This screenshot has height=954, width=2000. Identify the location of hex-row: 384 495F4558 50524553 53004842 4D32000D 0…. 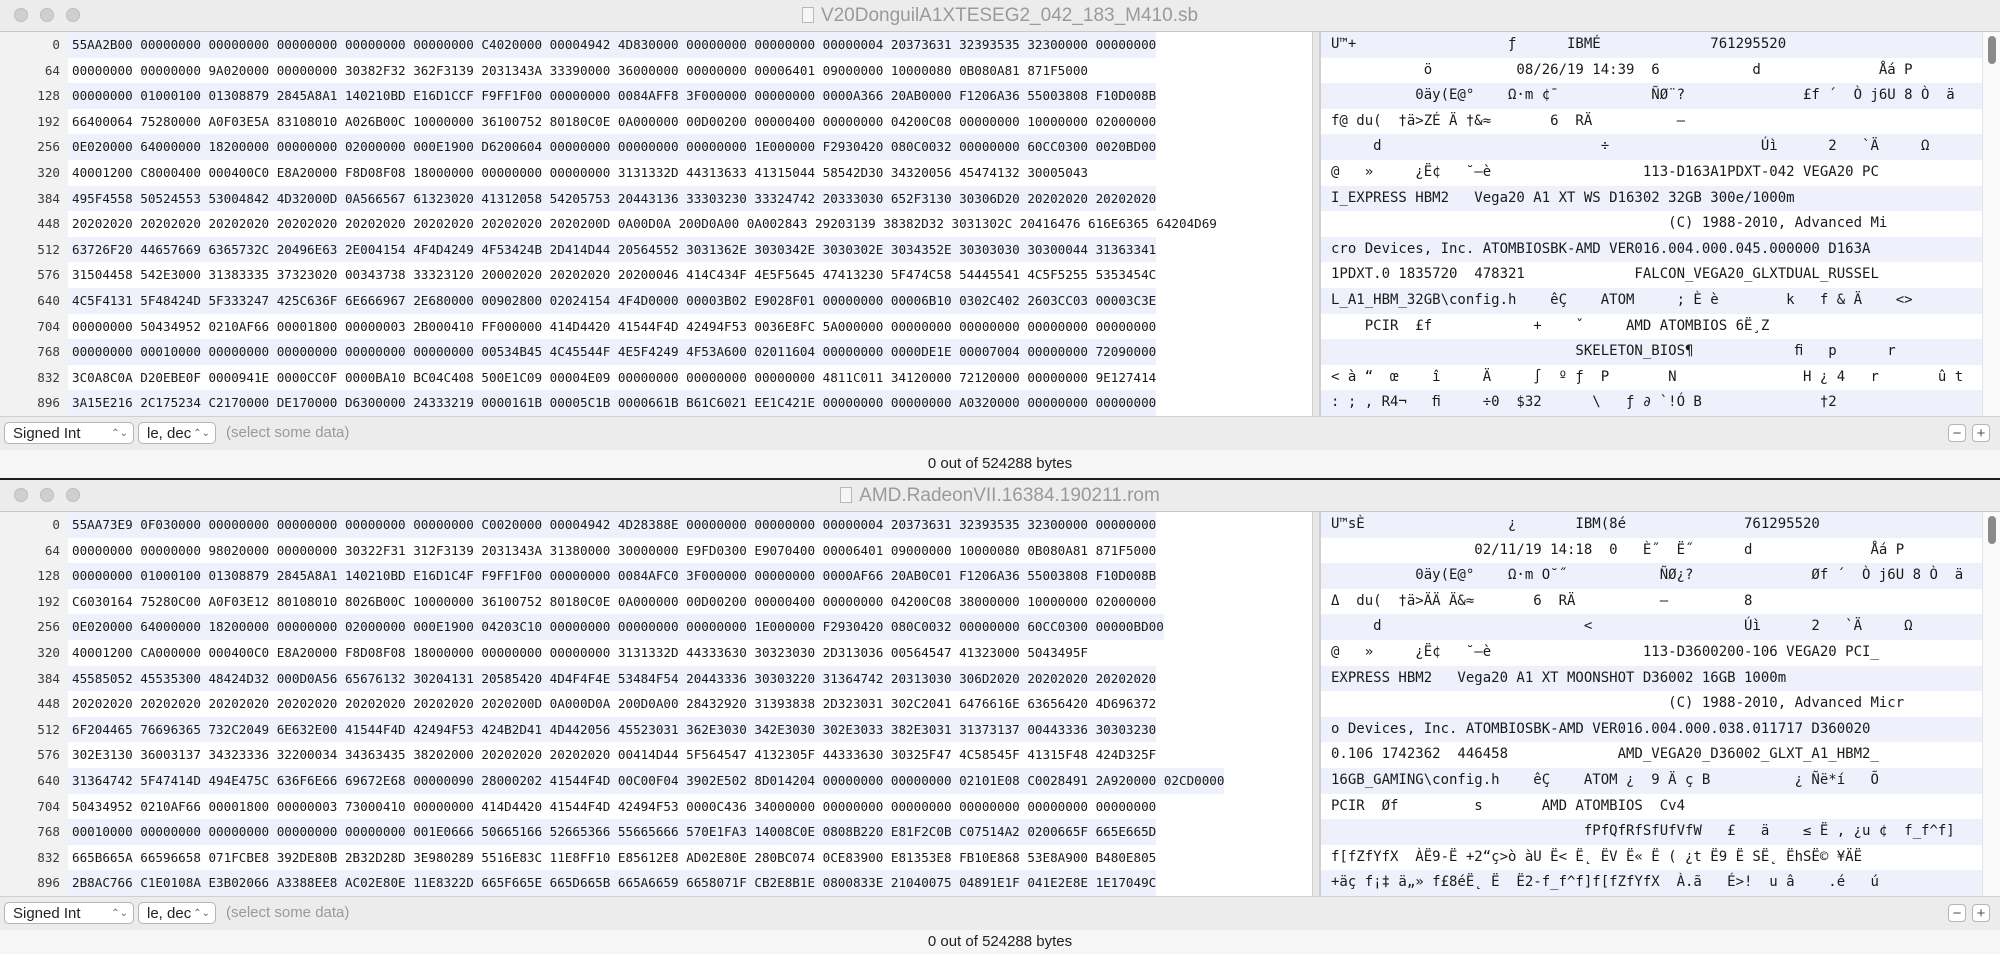
(656, 198).